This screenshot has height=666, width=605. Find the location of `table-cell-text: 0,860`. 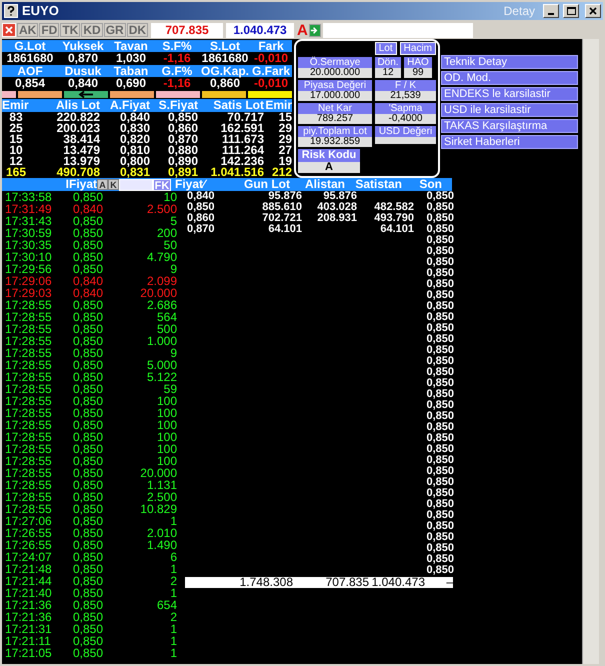

table-cell-text: 0,860 is located at coordinates (182, 128).